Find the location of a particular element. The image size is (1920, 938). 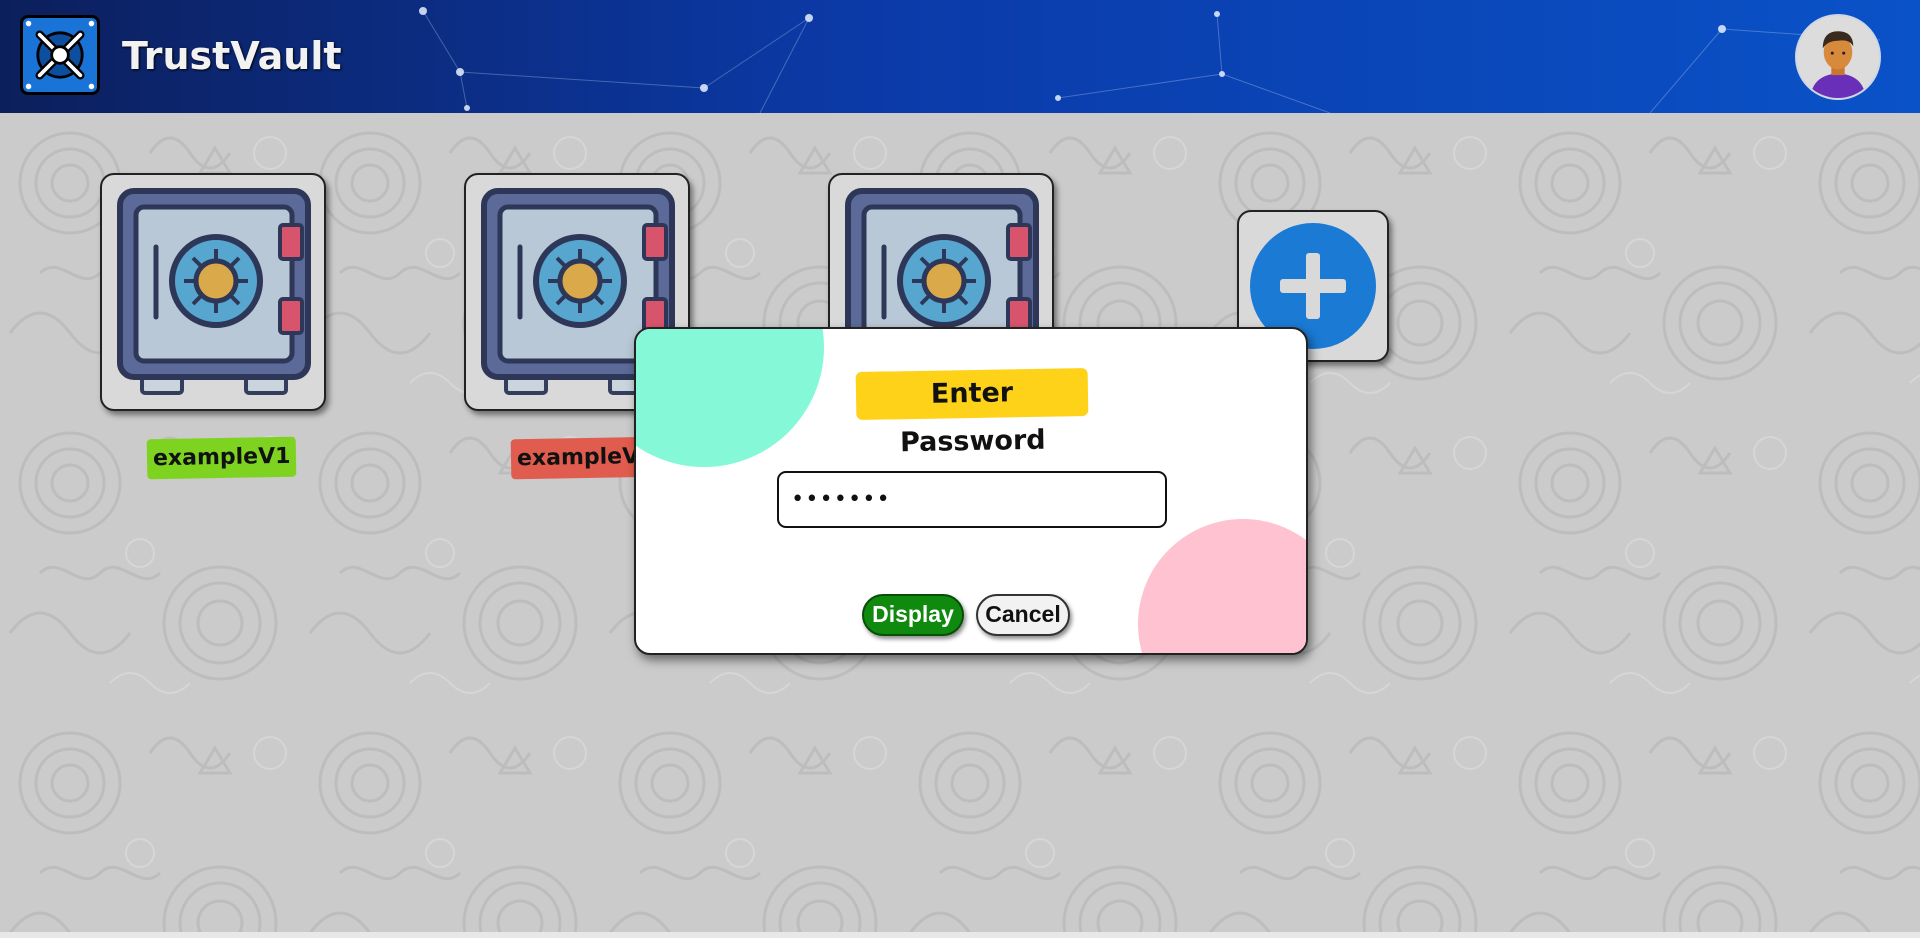

password-modal: Enter Password Display Cancel is located at coordinates (971, 491).